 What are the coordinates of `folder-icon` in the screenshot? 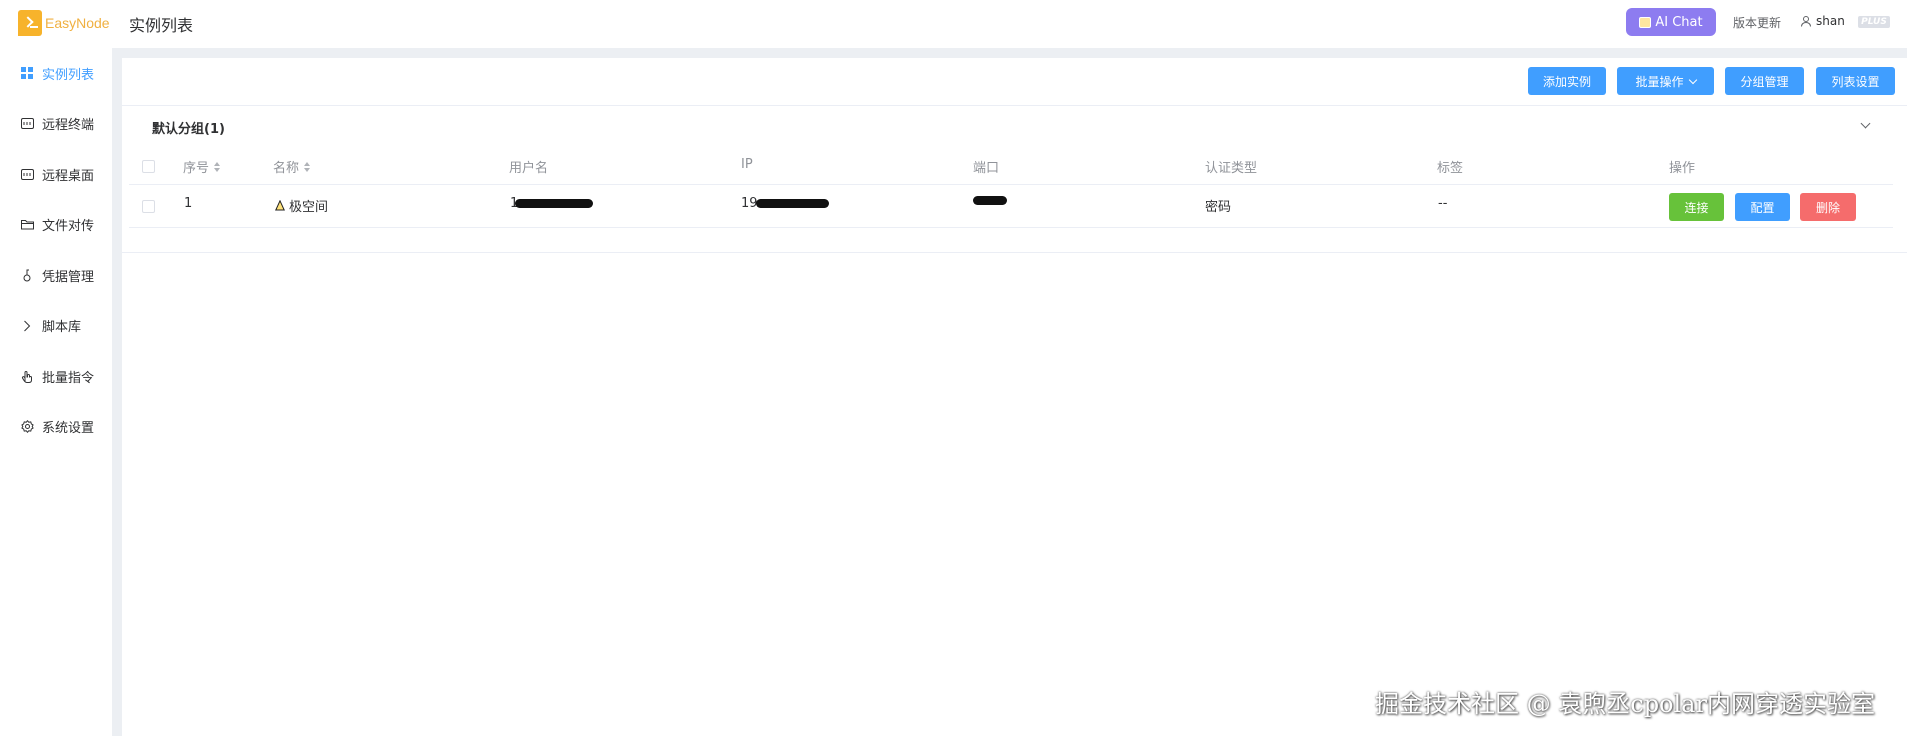 It's located at (27, 225).